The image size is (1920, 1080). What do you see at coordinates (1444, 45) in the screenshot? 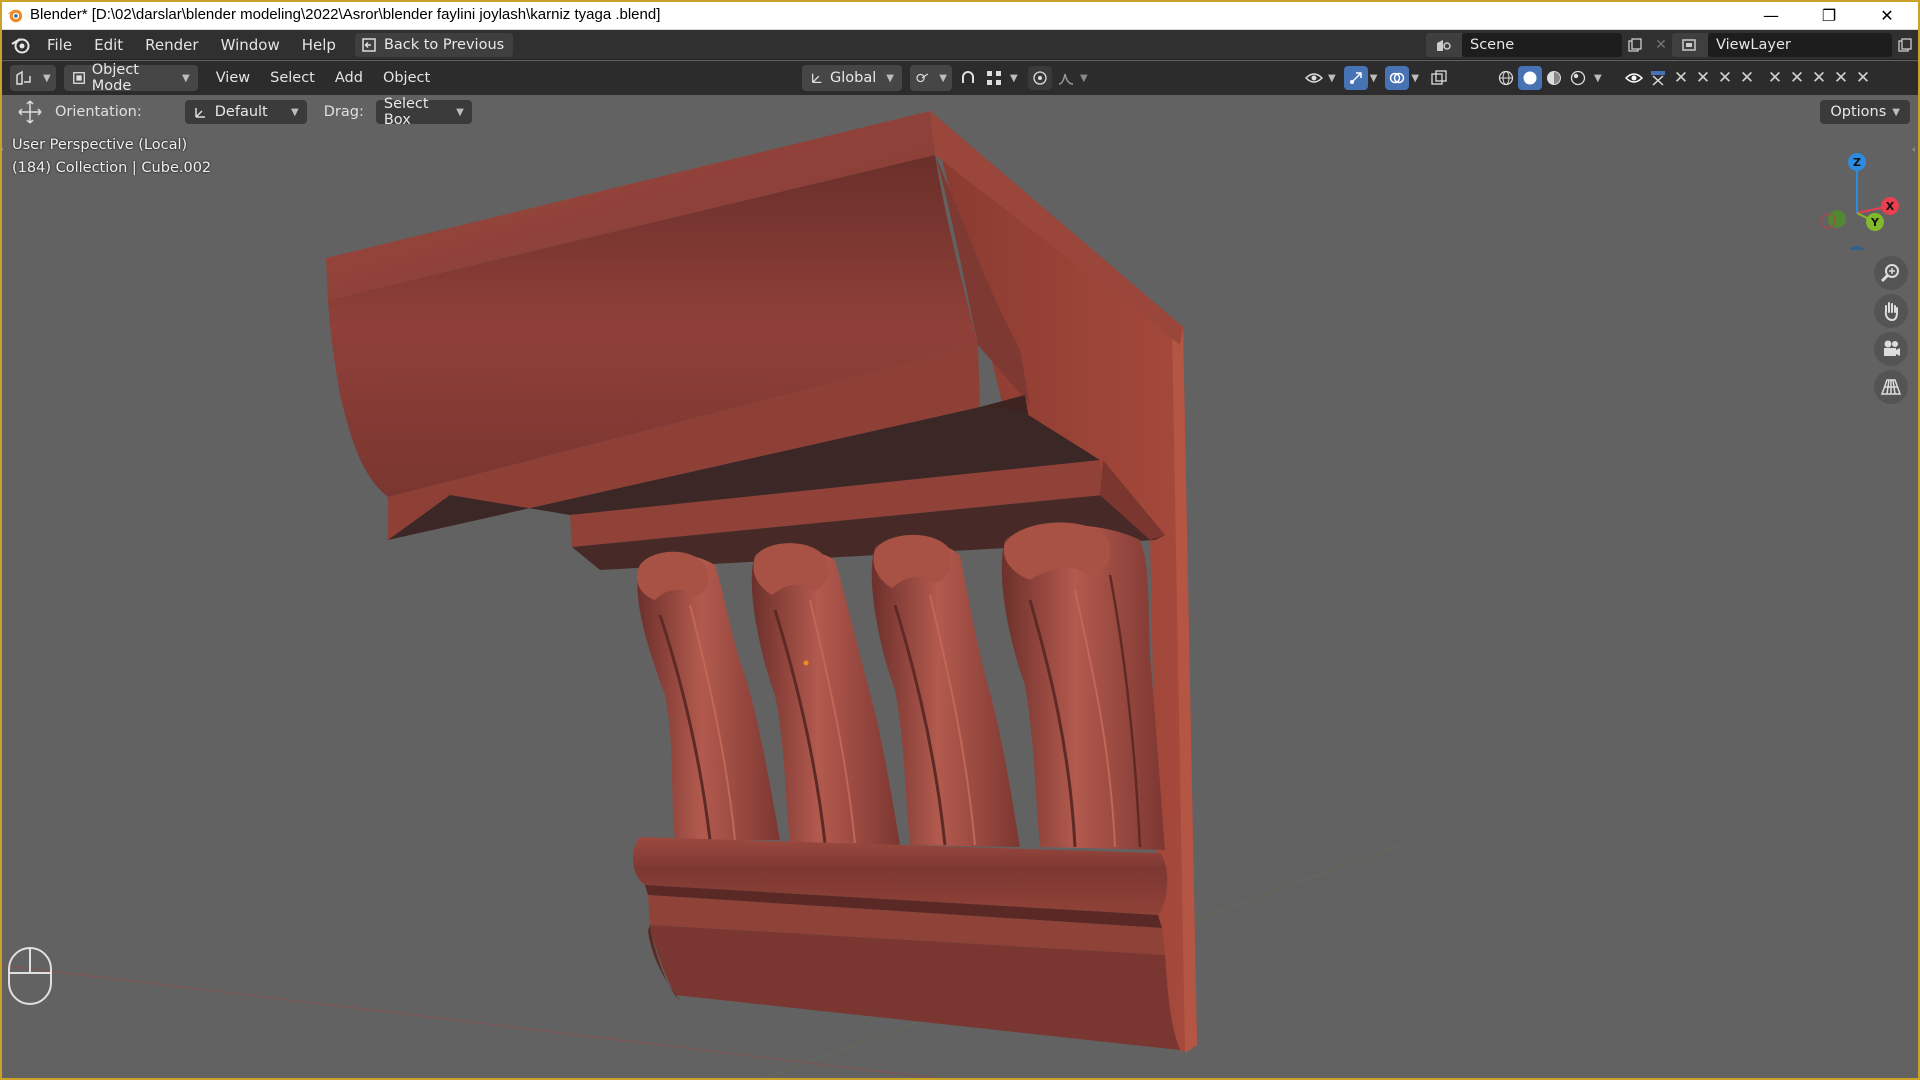
I see `scene-icon` at bounding box center [1444, 45].